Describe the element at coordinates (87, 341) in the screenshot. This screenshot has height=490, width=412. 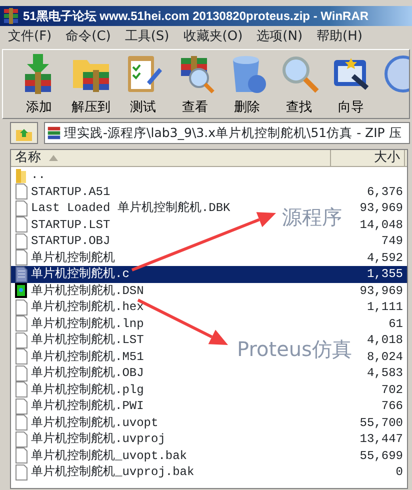
I see `file-name: 单片机控制舵机.LST` at that location.